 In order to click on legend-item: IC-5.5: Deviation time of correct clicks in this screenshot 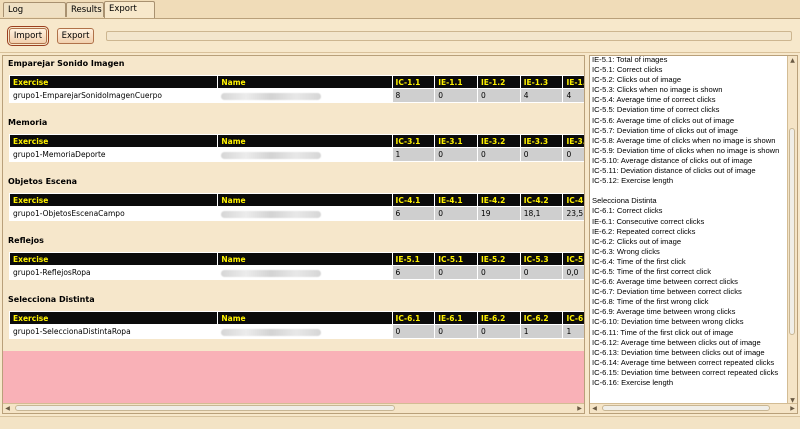, I will do `click(656, 110)`.